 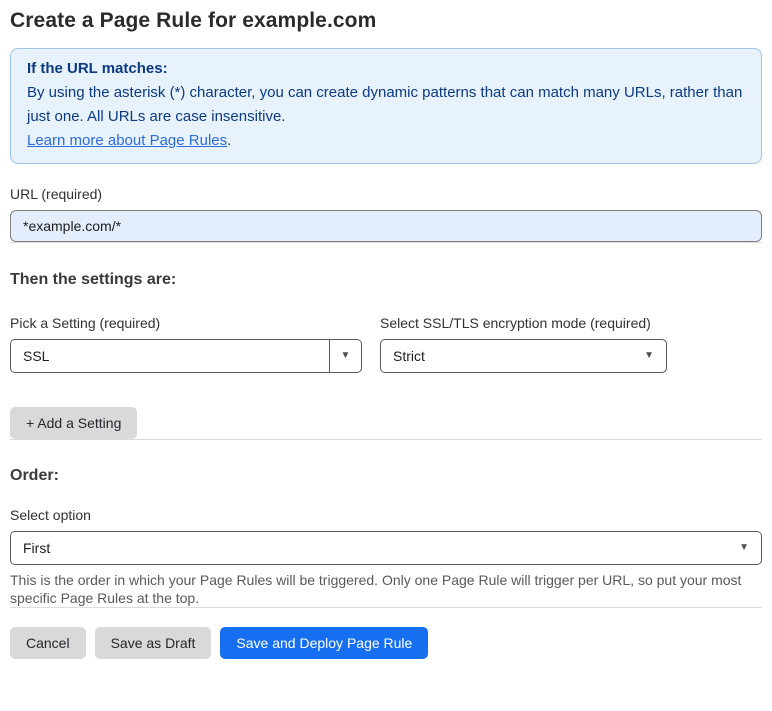 I want to click on add-setting-button: + Add a Setting, so click(x=74, y=423).